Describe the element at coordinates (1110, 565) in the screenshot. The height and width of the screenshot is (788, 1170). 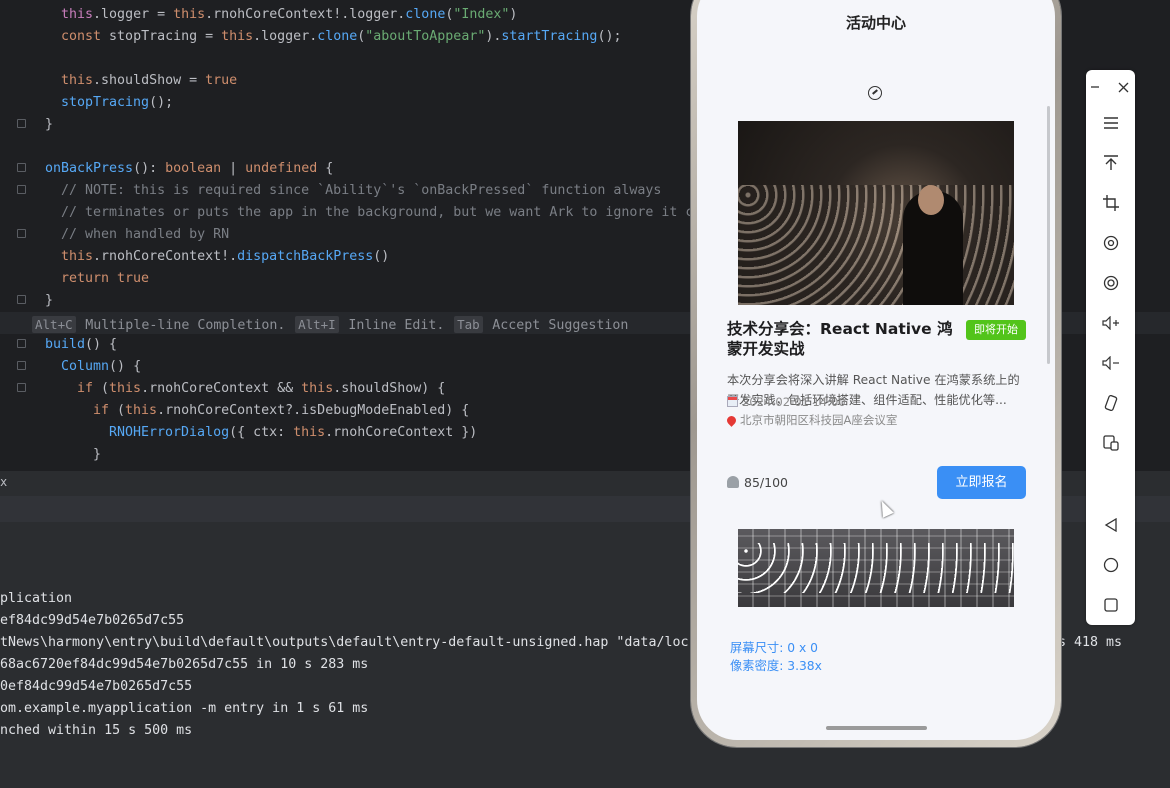
I see `home-icon` at that location.